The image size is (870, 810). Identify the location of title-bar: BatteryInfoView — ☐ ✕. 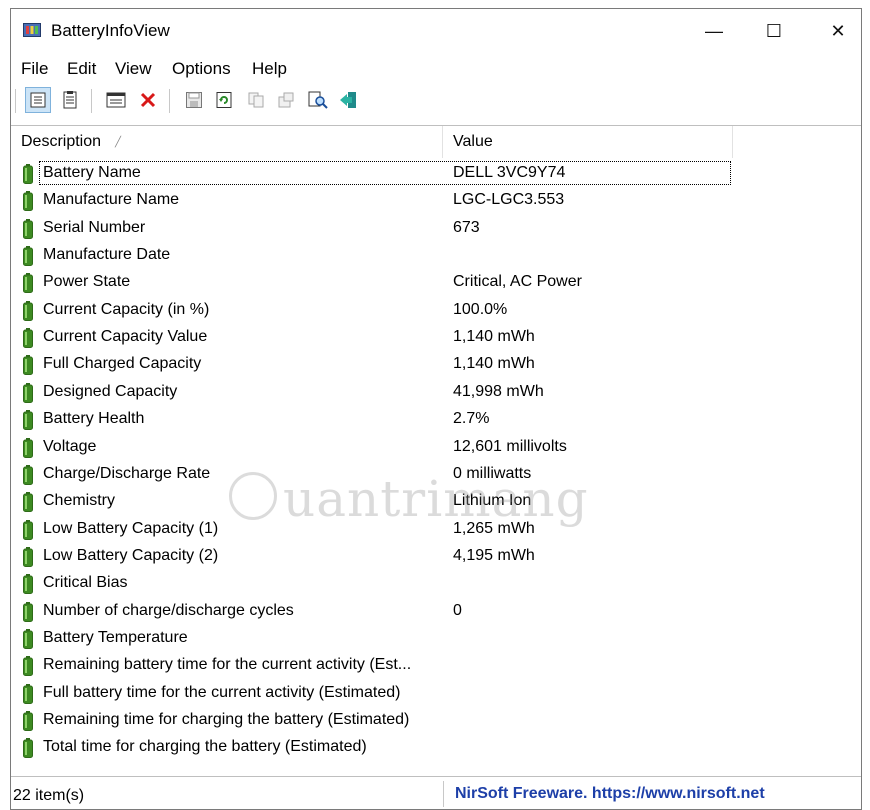
(436, 31).